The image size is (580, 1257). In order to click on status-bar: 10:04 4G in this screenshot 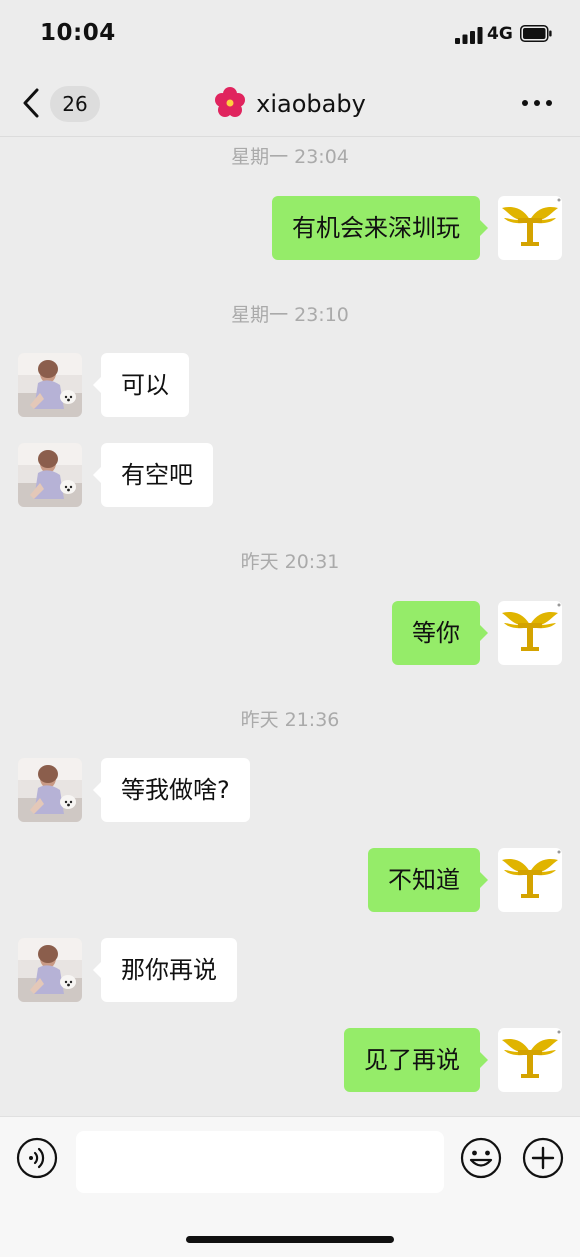, I will do `click(290, 35)`.